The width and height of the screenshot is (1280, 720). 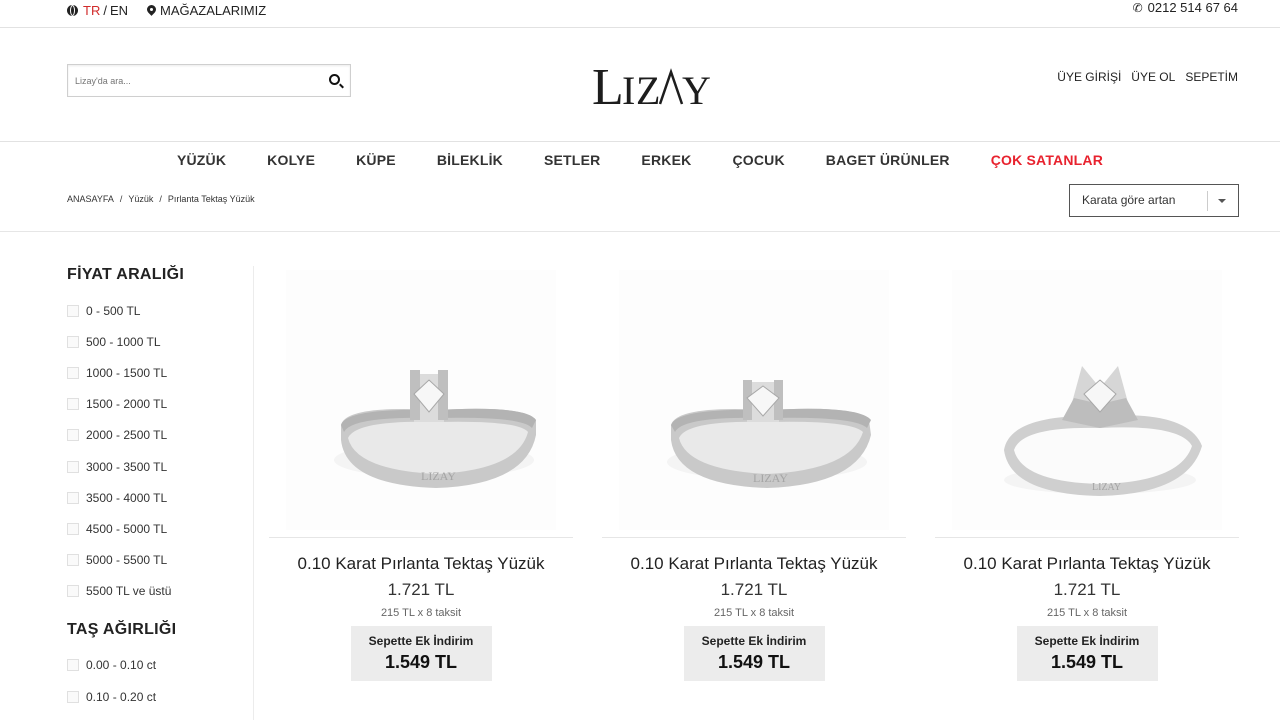 I want to click on price-filter-option: 5000 - 5500 TL, so click(x=157, y=560).